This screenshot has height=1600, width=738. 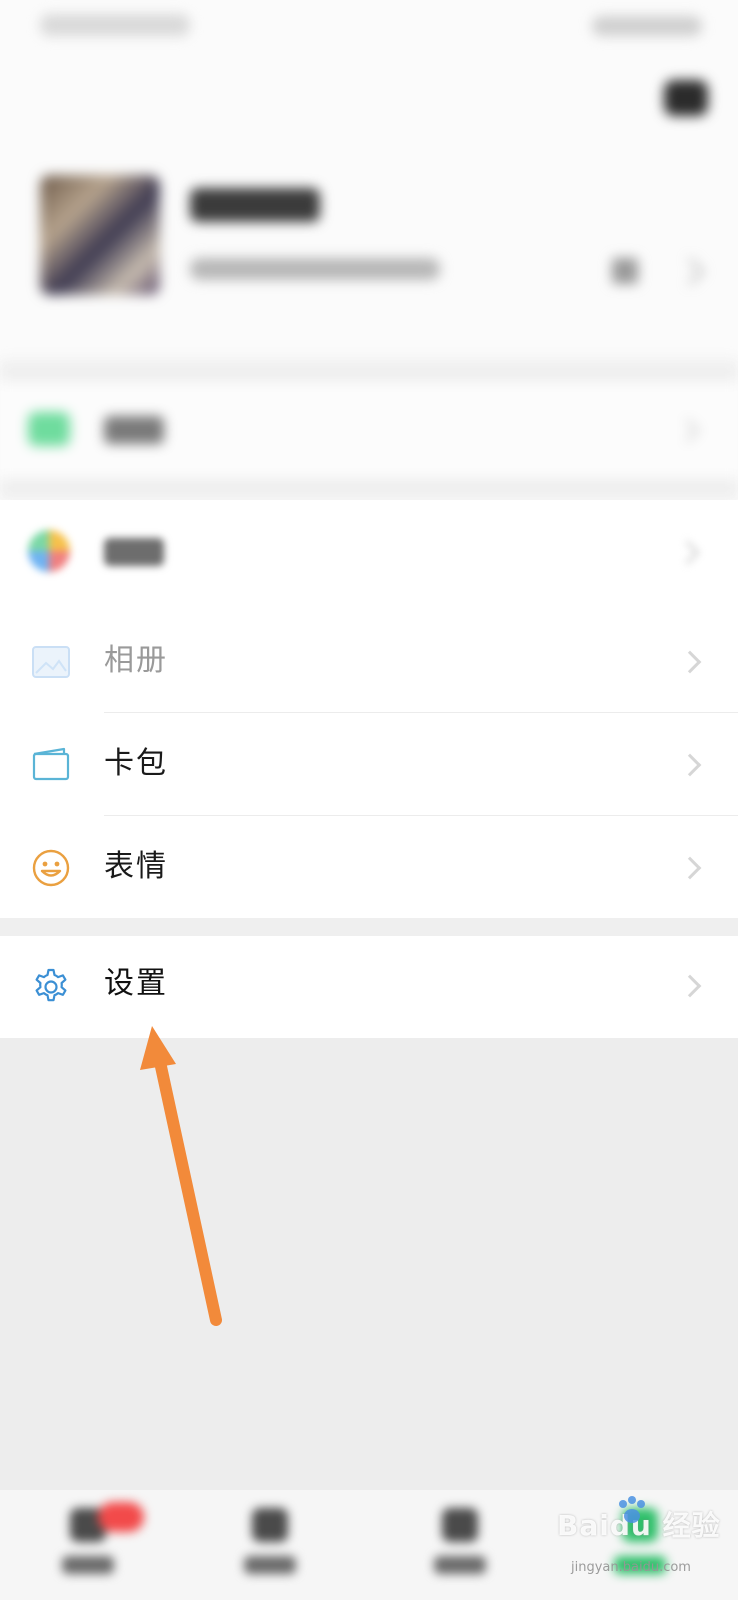 I want to click on menu-item-label: 设置, so click(x=136, y=983).